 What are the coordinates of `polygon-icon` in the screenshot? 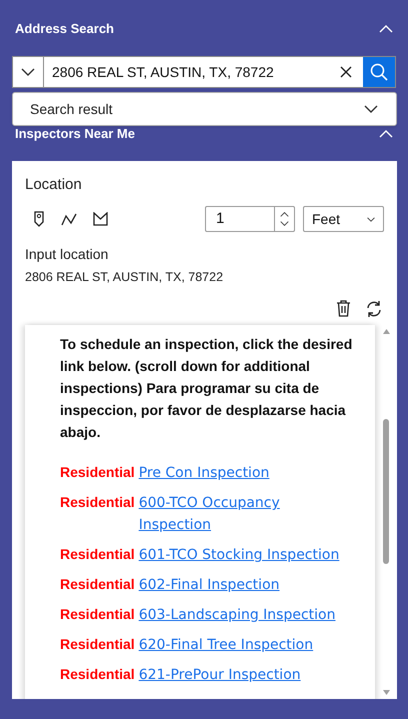 It's located at (100, 219).